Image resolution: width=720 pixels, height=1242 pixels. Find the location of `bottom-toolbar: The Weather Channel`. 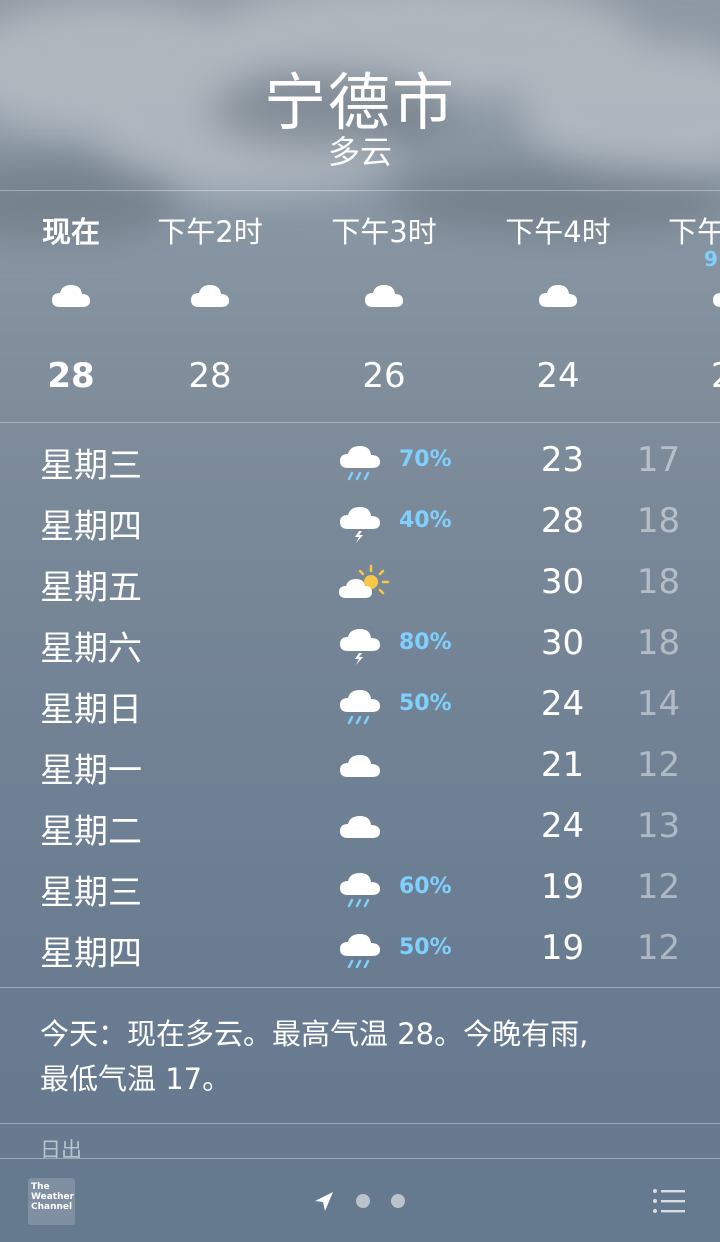

bottom-toolbar: The Weather Channel is located at coordinates (360, 1200).